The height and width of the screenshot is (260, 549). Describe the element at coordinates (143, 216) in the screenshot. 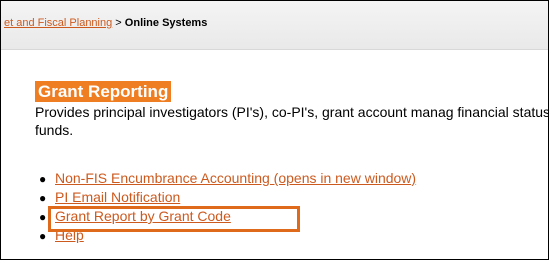

I see `link-grant-report-by-grant-code: Grant Report by Grant Code` at that location.